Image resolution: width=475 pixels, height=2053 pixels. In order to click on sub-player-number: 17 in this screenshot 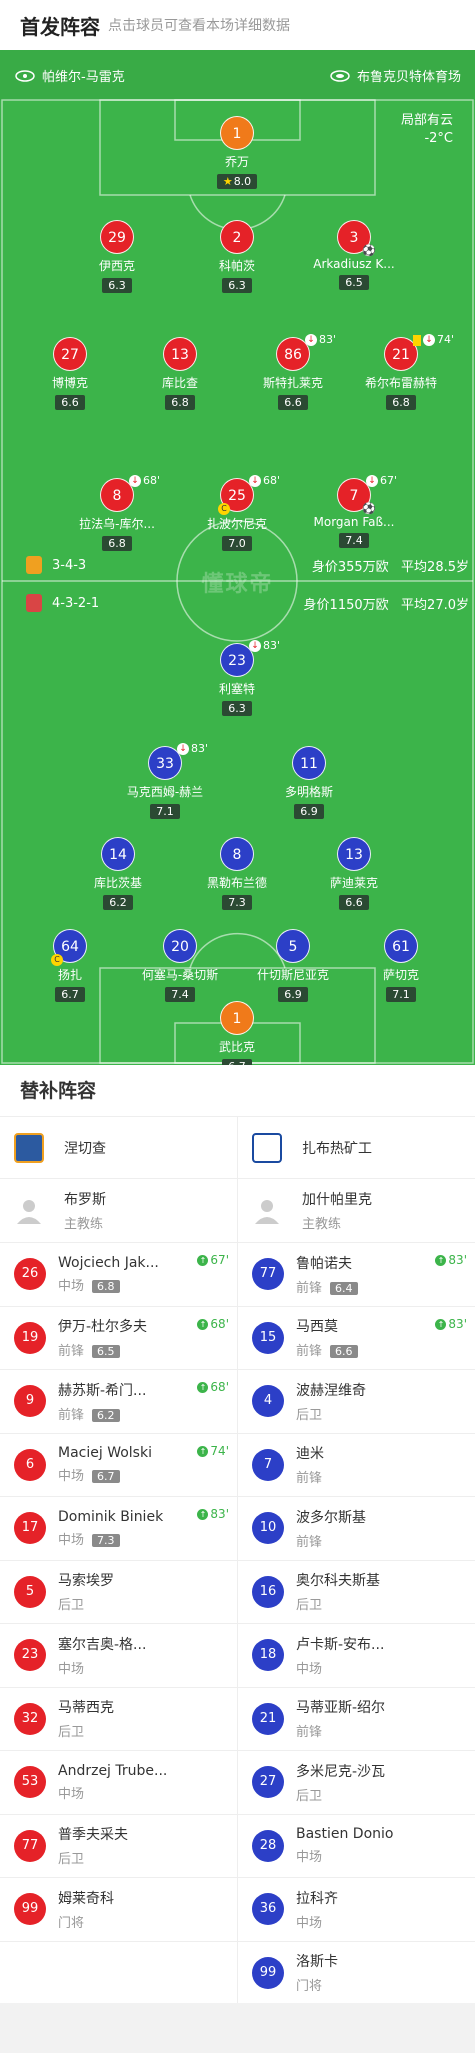, I will do `click(30, 1528)`.